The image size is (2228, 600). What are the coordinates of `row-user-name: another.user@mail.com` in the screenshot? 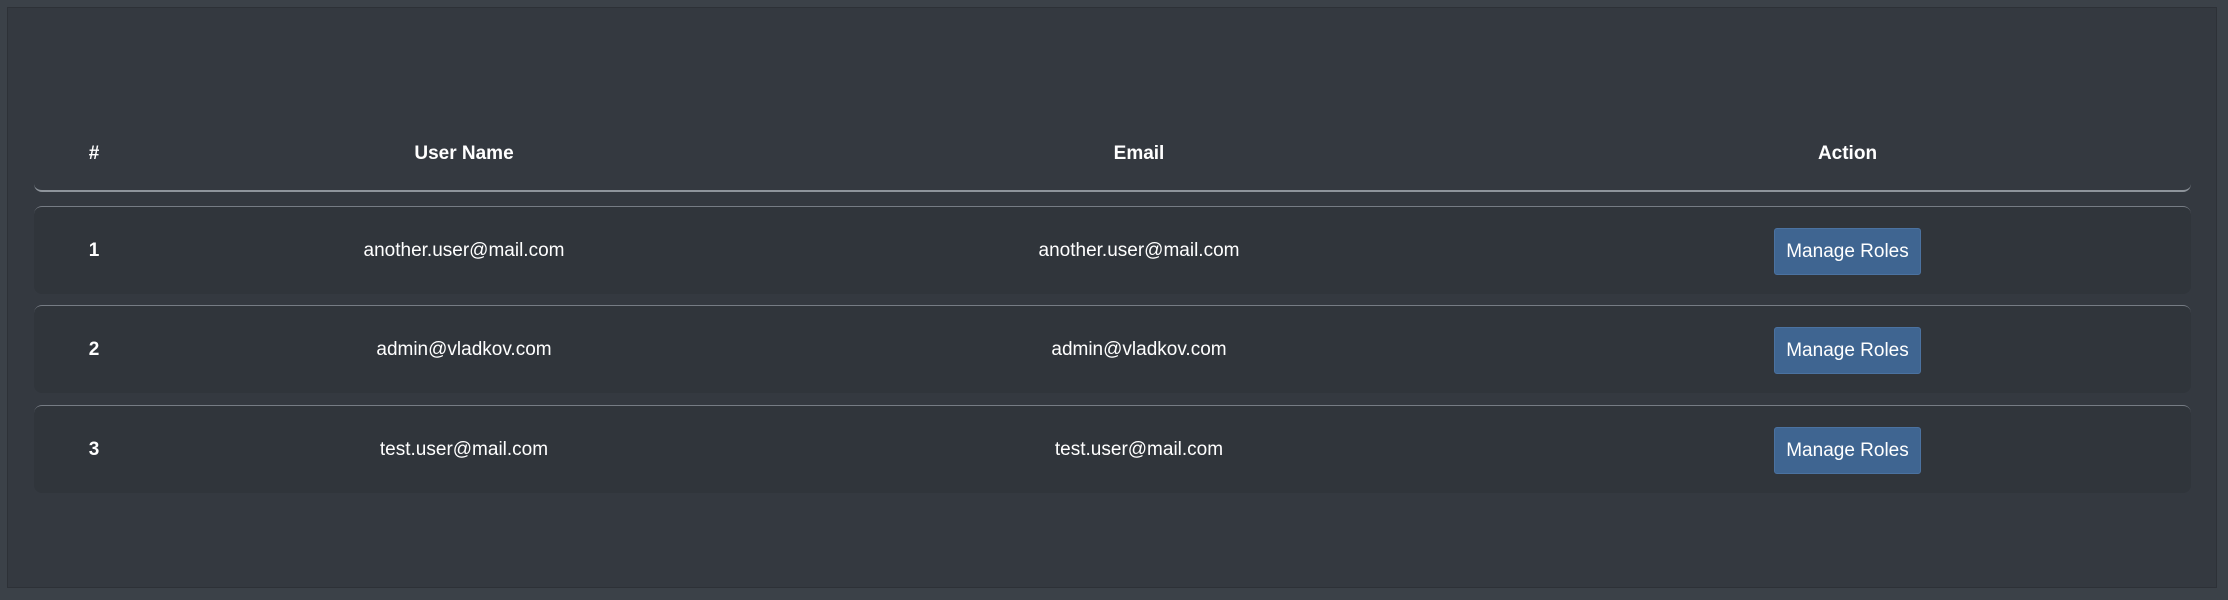 It's located at (464, 250).